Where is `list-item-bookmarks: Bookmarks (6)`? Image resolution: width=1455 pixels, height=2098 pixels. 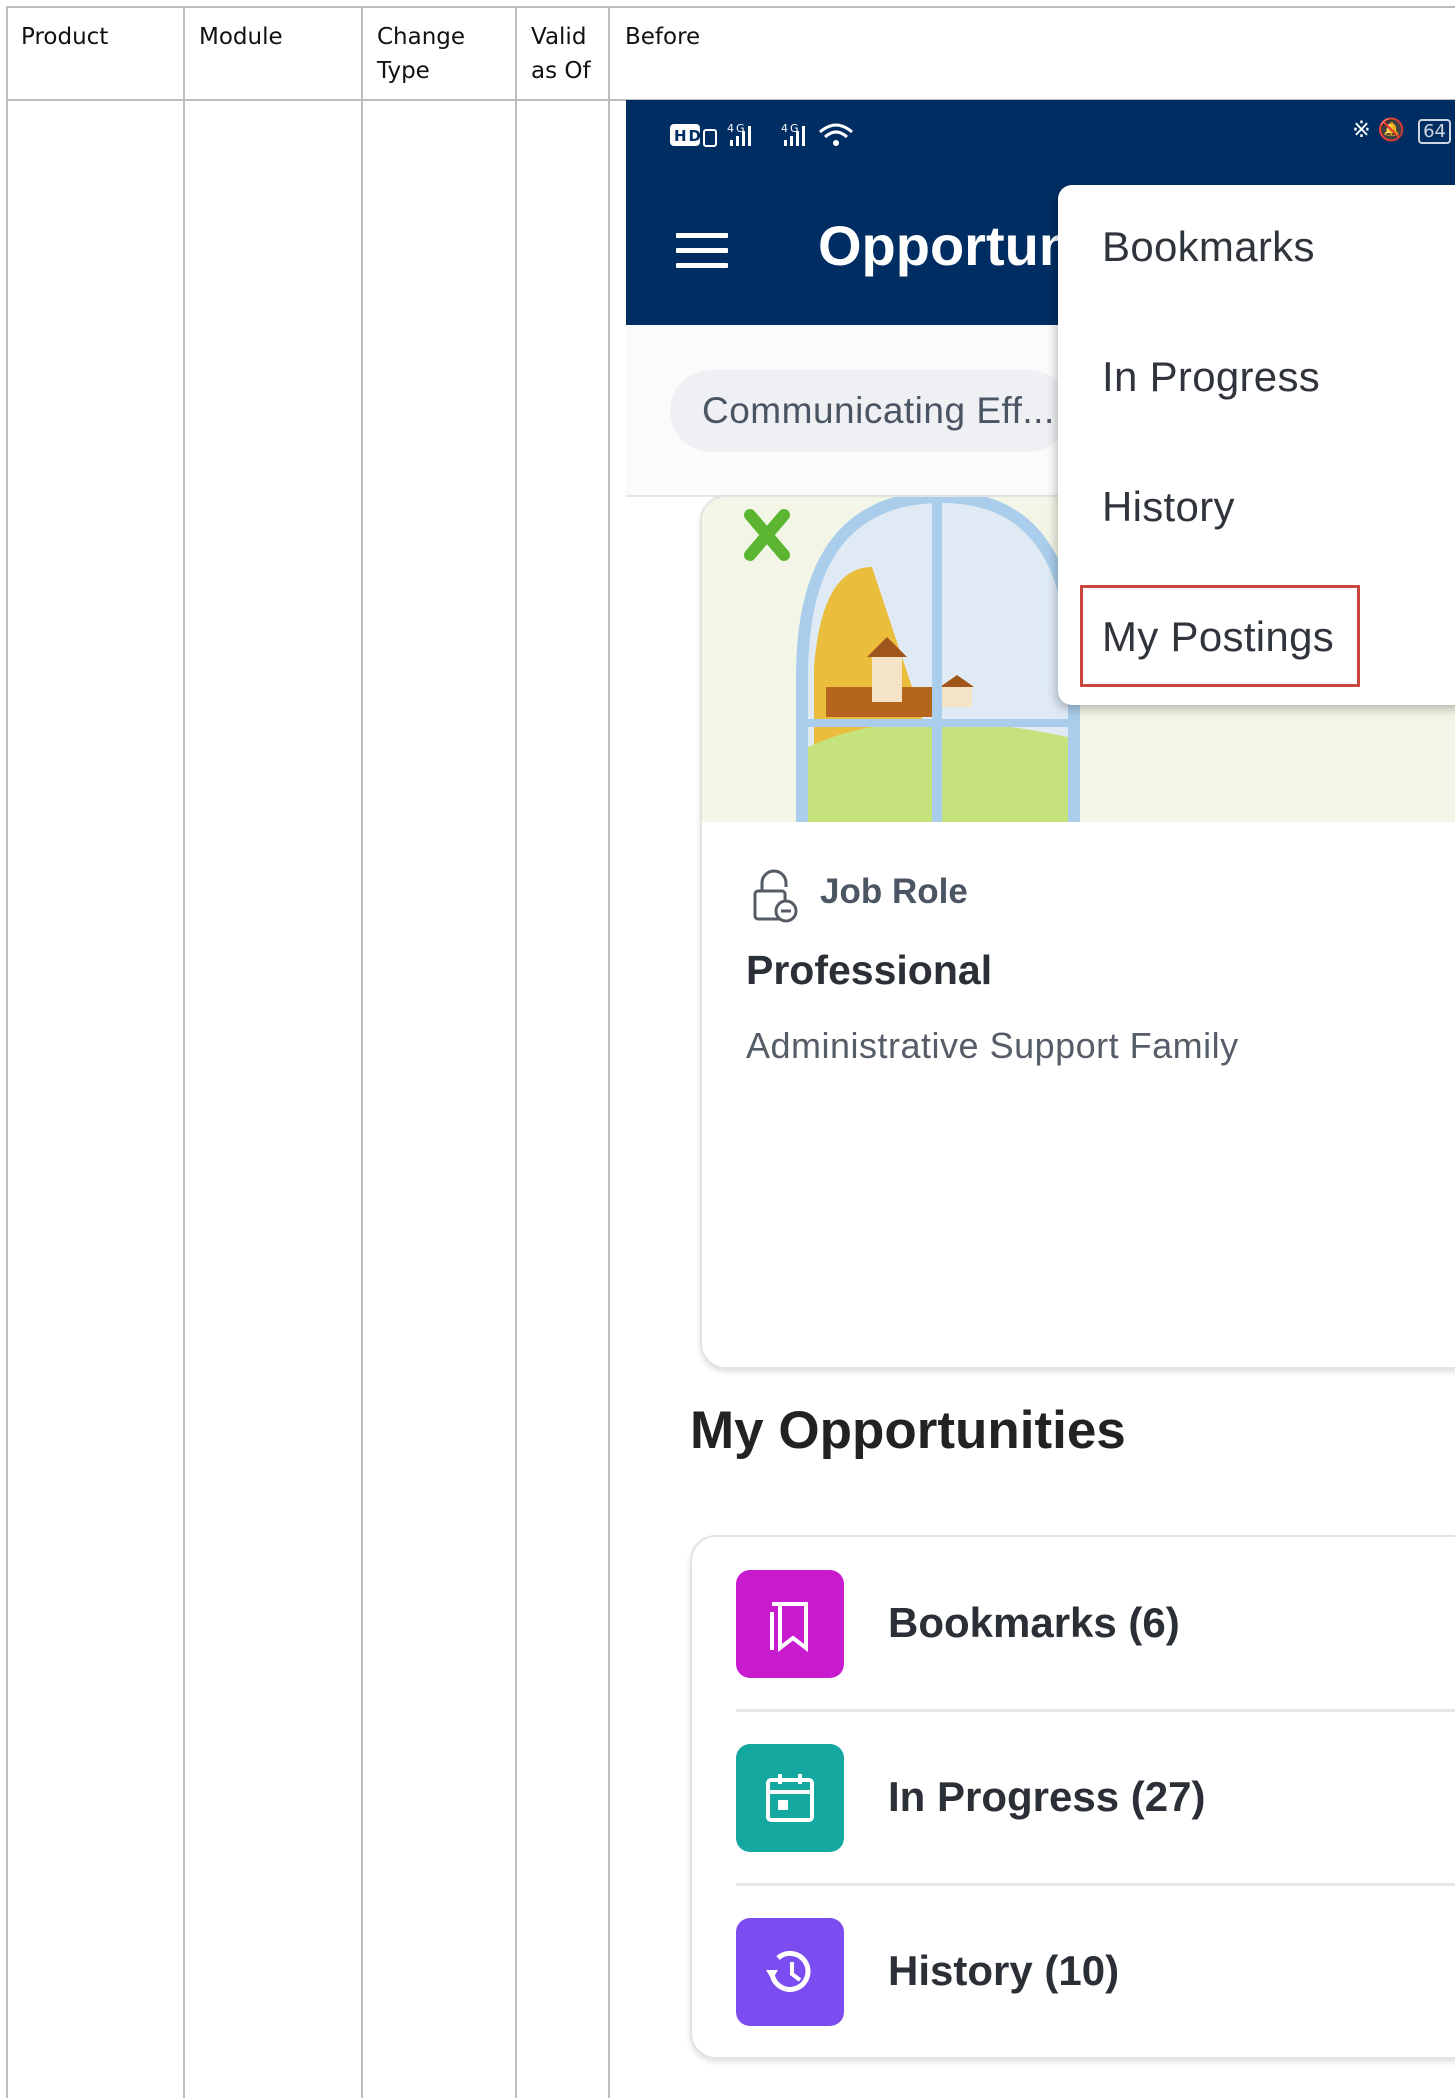
list-item-bookmarks: Bookmarks (6) is located at coordinates (1095, 1623).